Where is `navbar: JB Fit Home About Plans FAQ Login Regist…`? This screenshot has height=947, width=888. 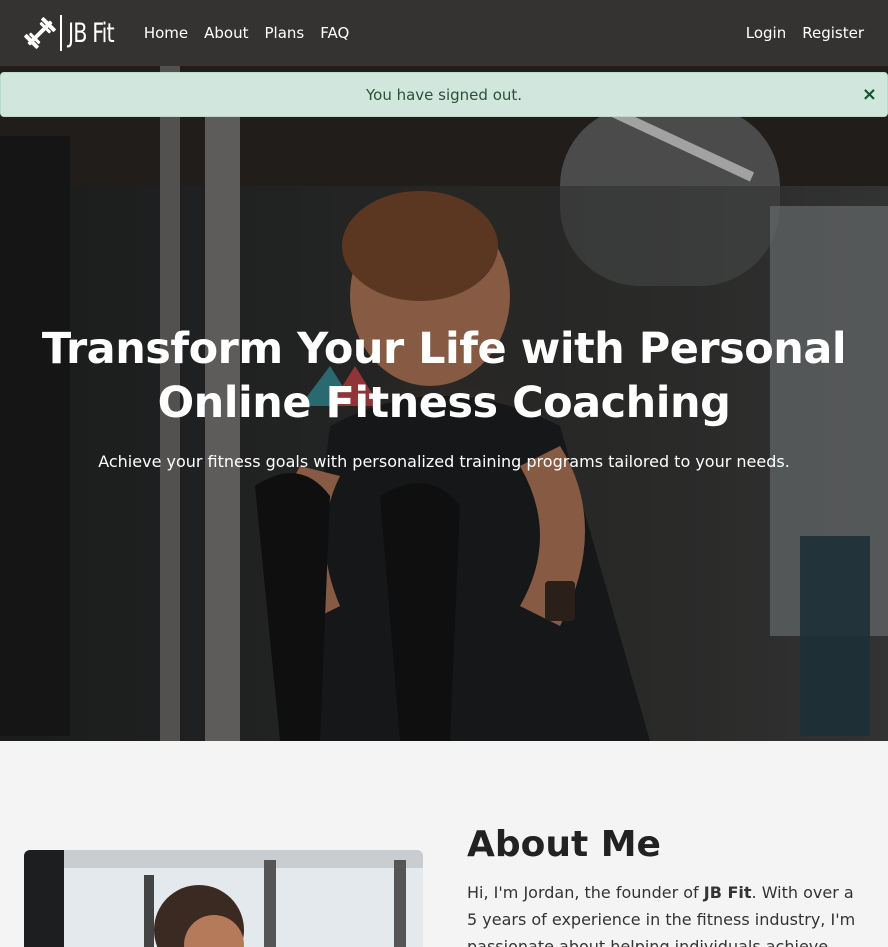
navbar: JB Fit Home About Plans FAQ Login Regist… is located at coordinates (444, 33).